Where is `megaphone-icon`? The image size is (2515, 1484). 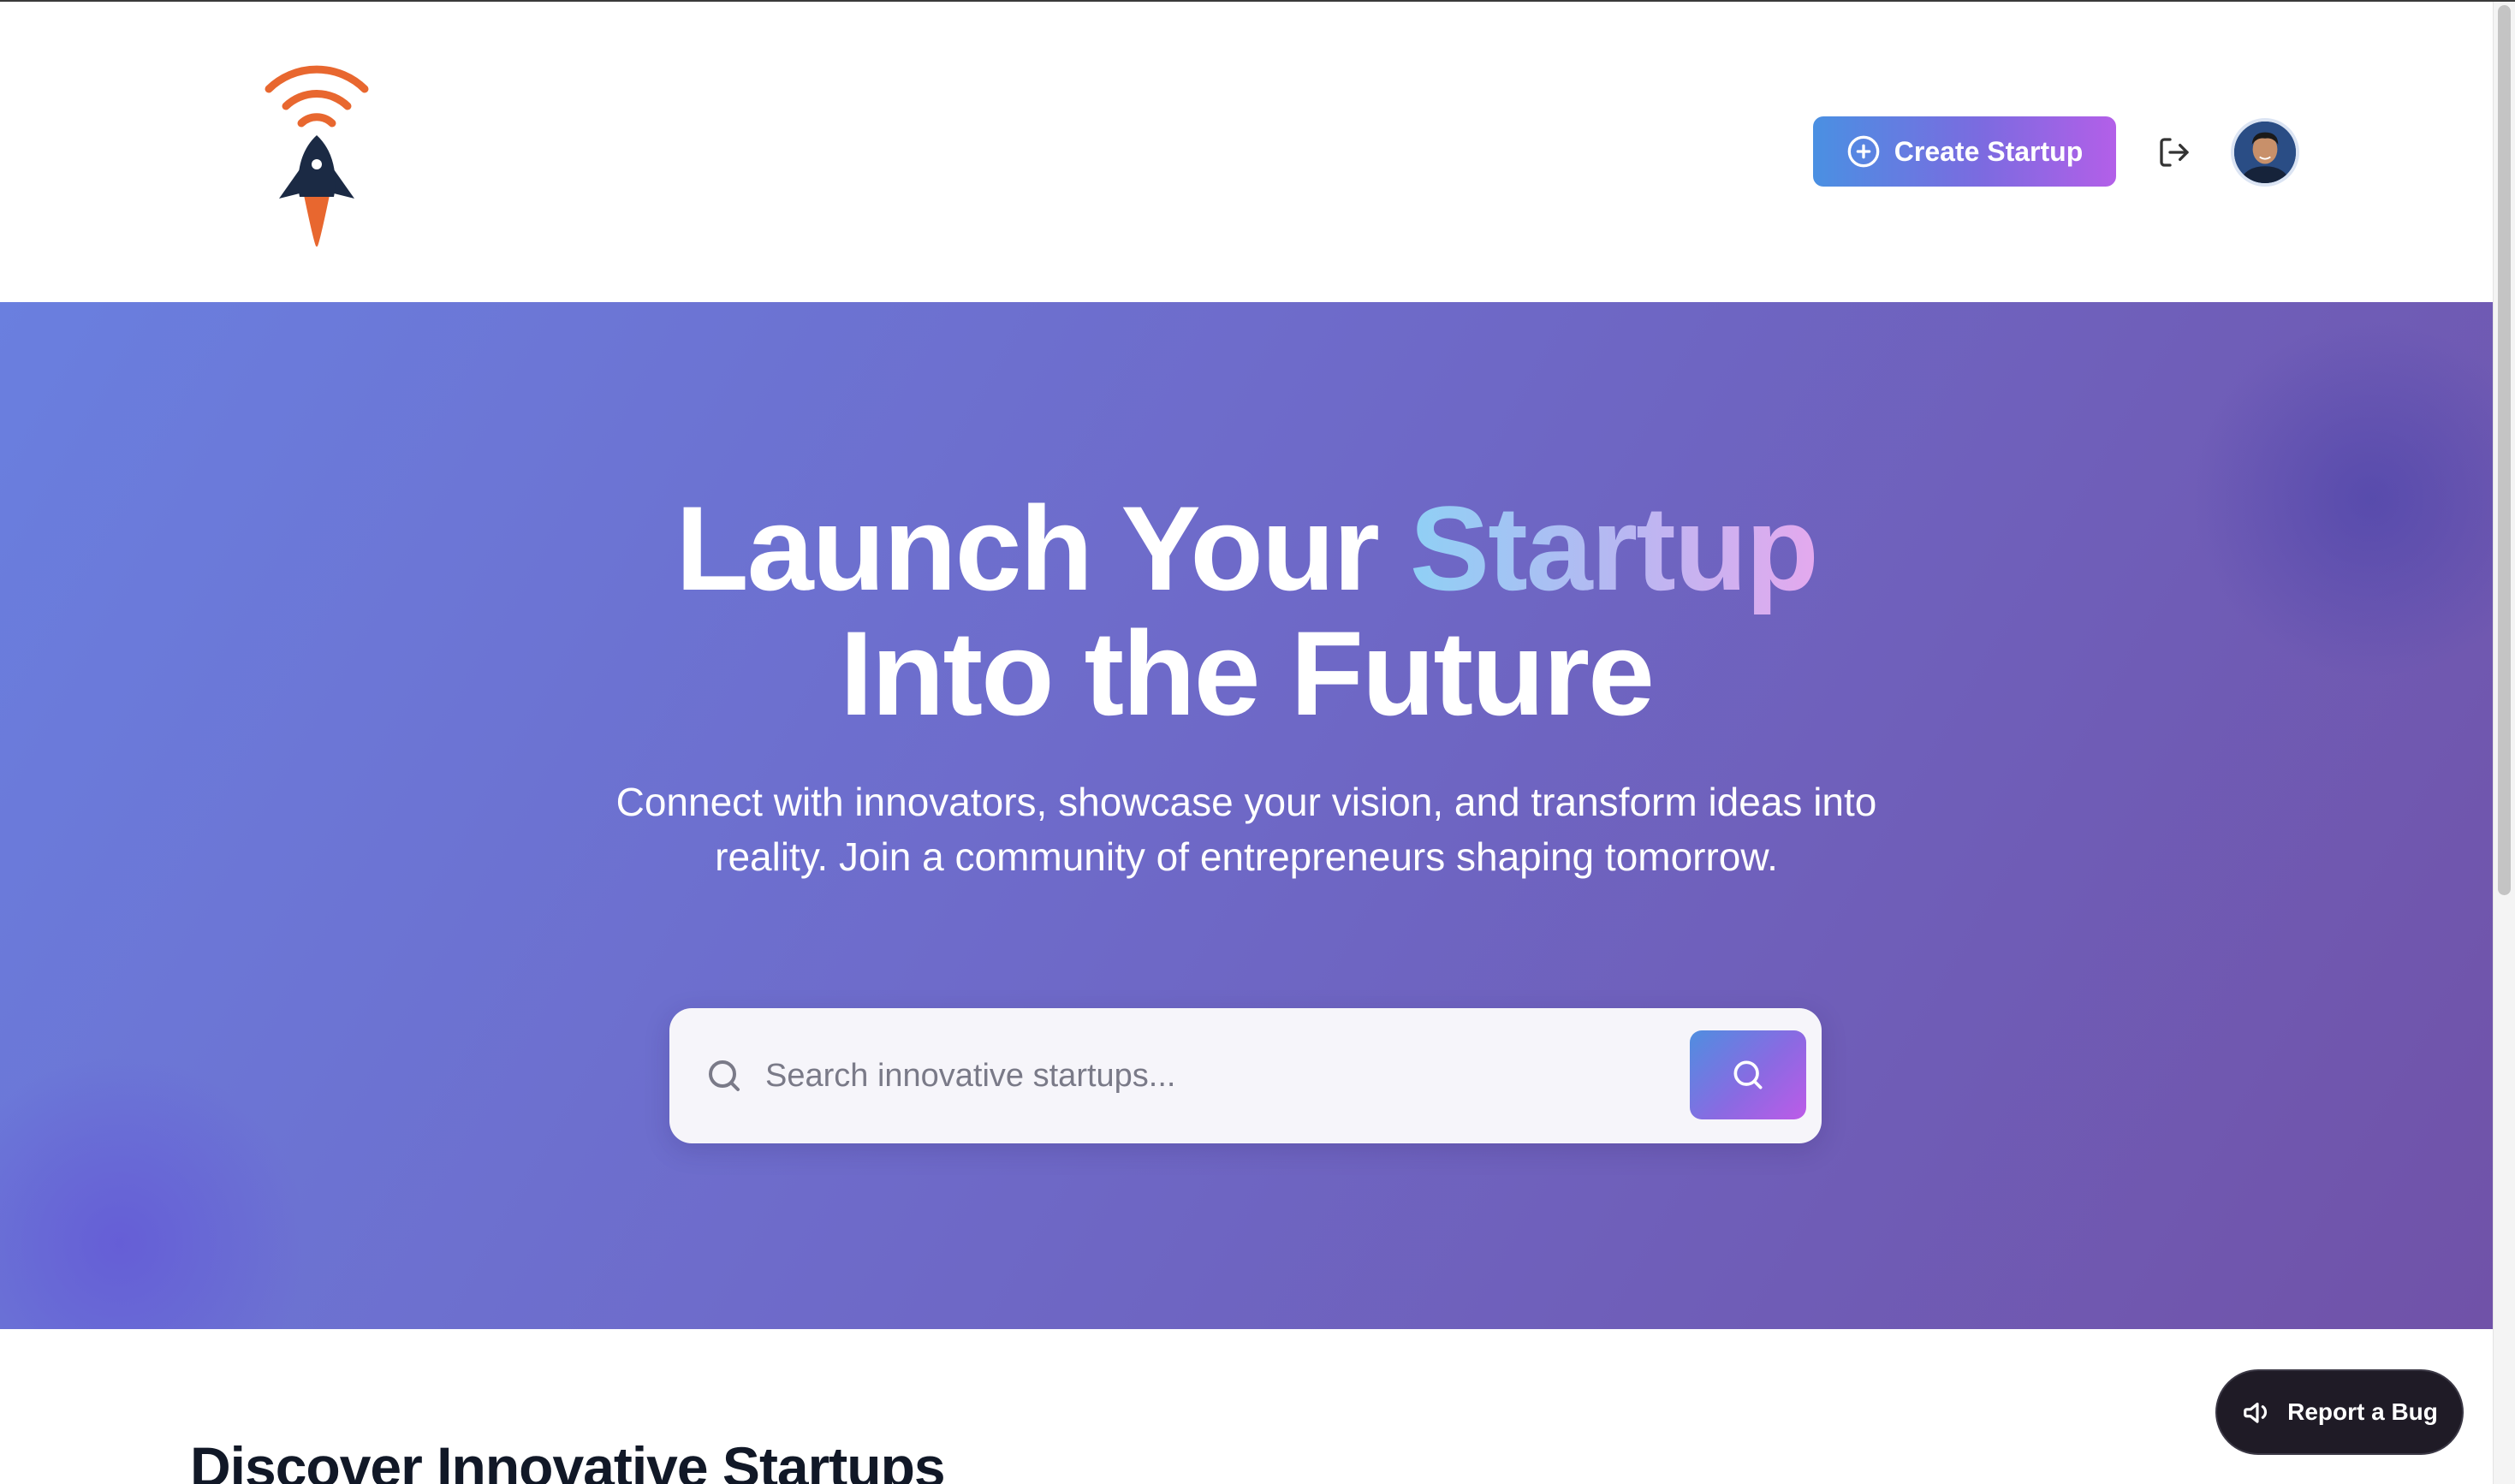
megaphone-icon is located at coordinates (2256, 1413).